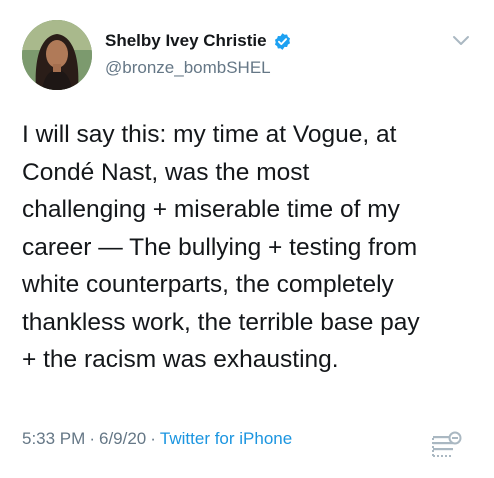 The height and width of the screenshot is (478, 494). Describe the element at coordinates (122, 438) in the screenshot. I see `tweet-date: 6/9/20` at that location.